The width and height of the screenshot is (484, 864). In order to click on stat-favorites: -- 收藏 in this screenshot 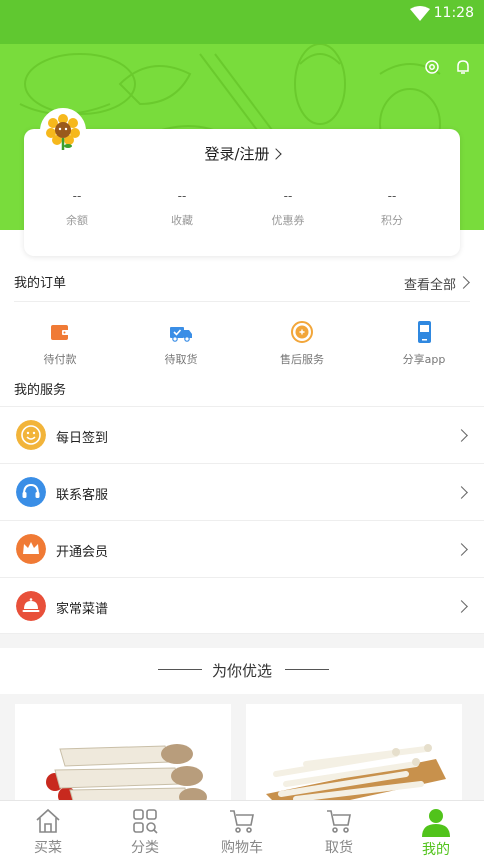, I will do `click(182, 208)`.